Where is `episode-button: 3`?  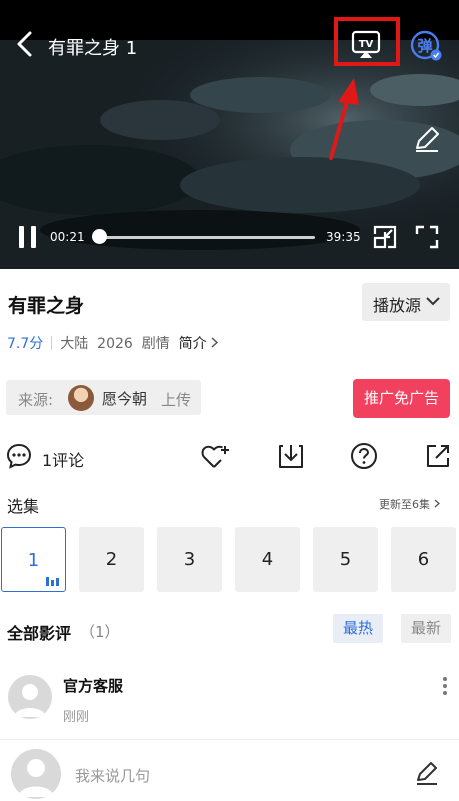
episode-button: 3 is located at coordinates (189, 559).